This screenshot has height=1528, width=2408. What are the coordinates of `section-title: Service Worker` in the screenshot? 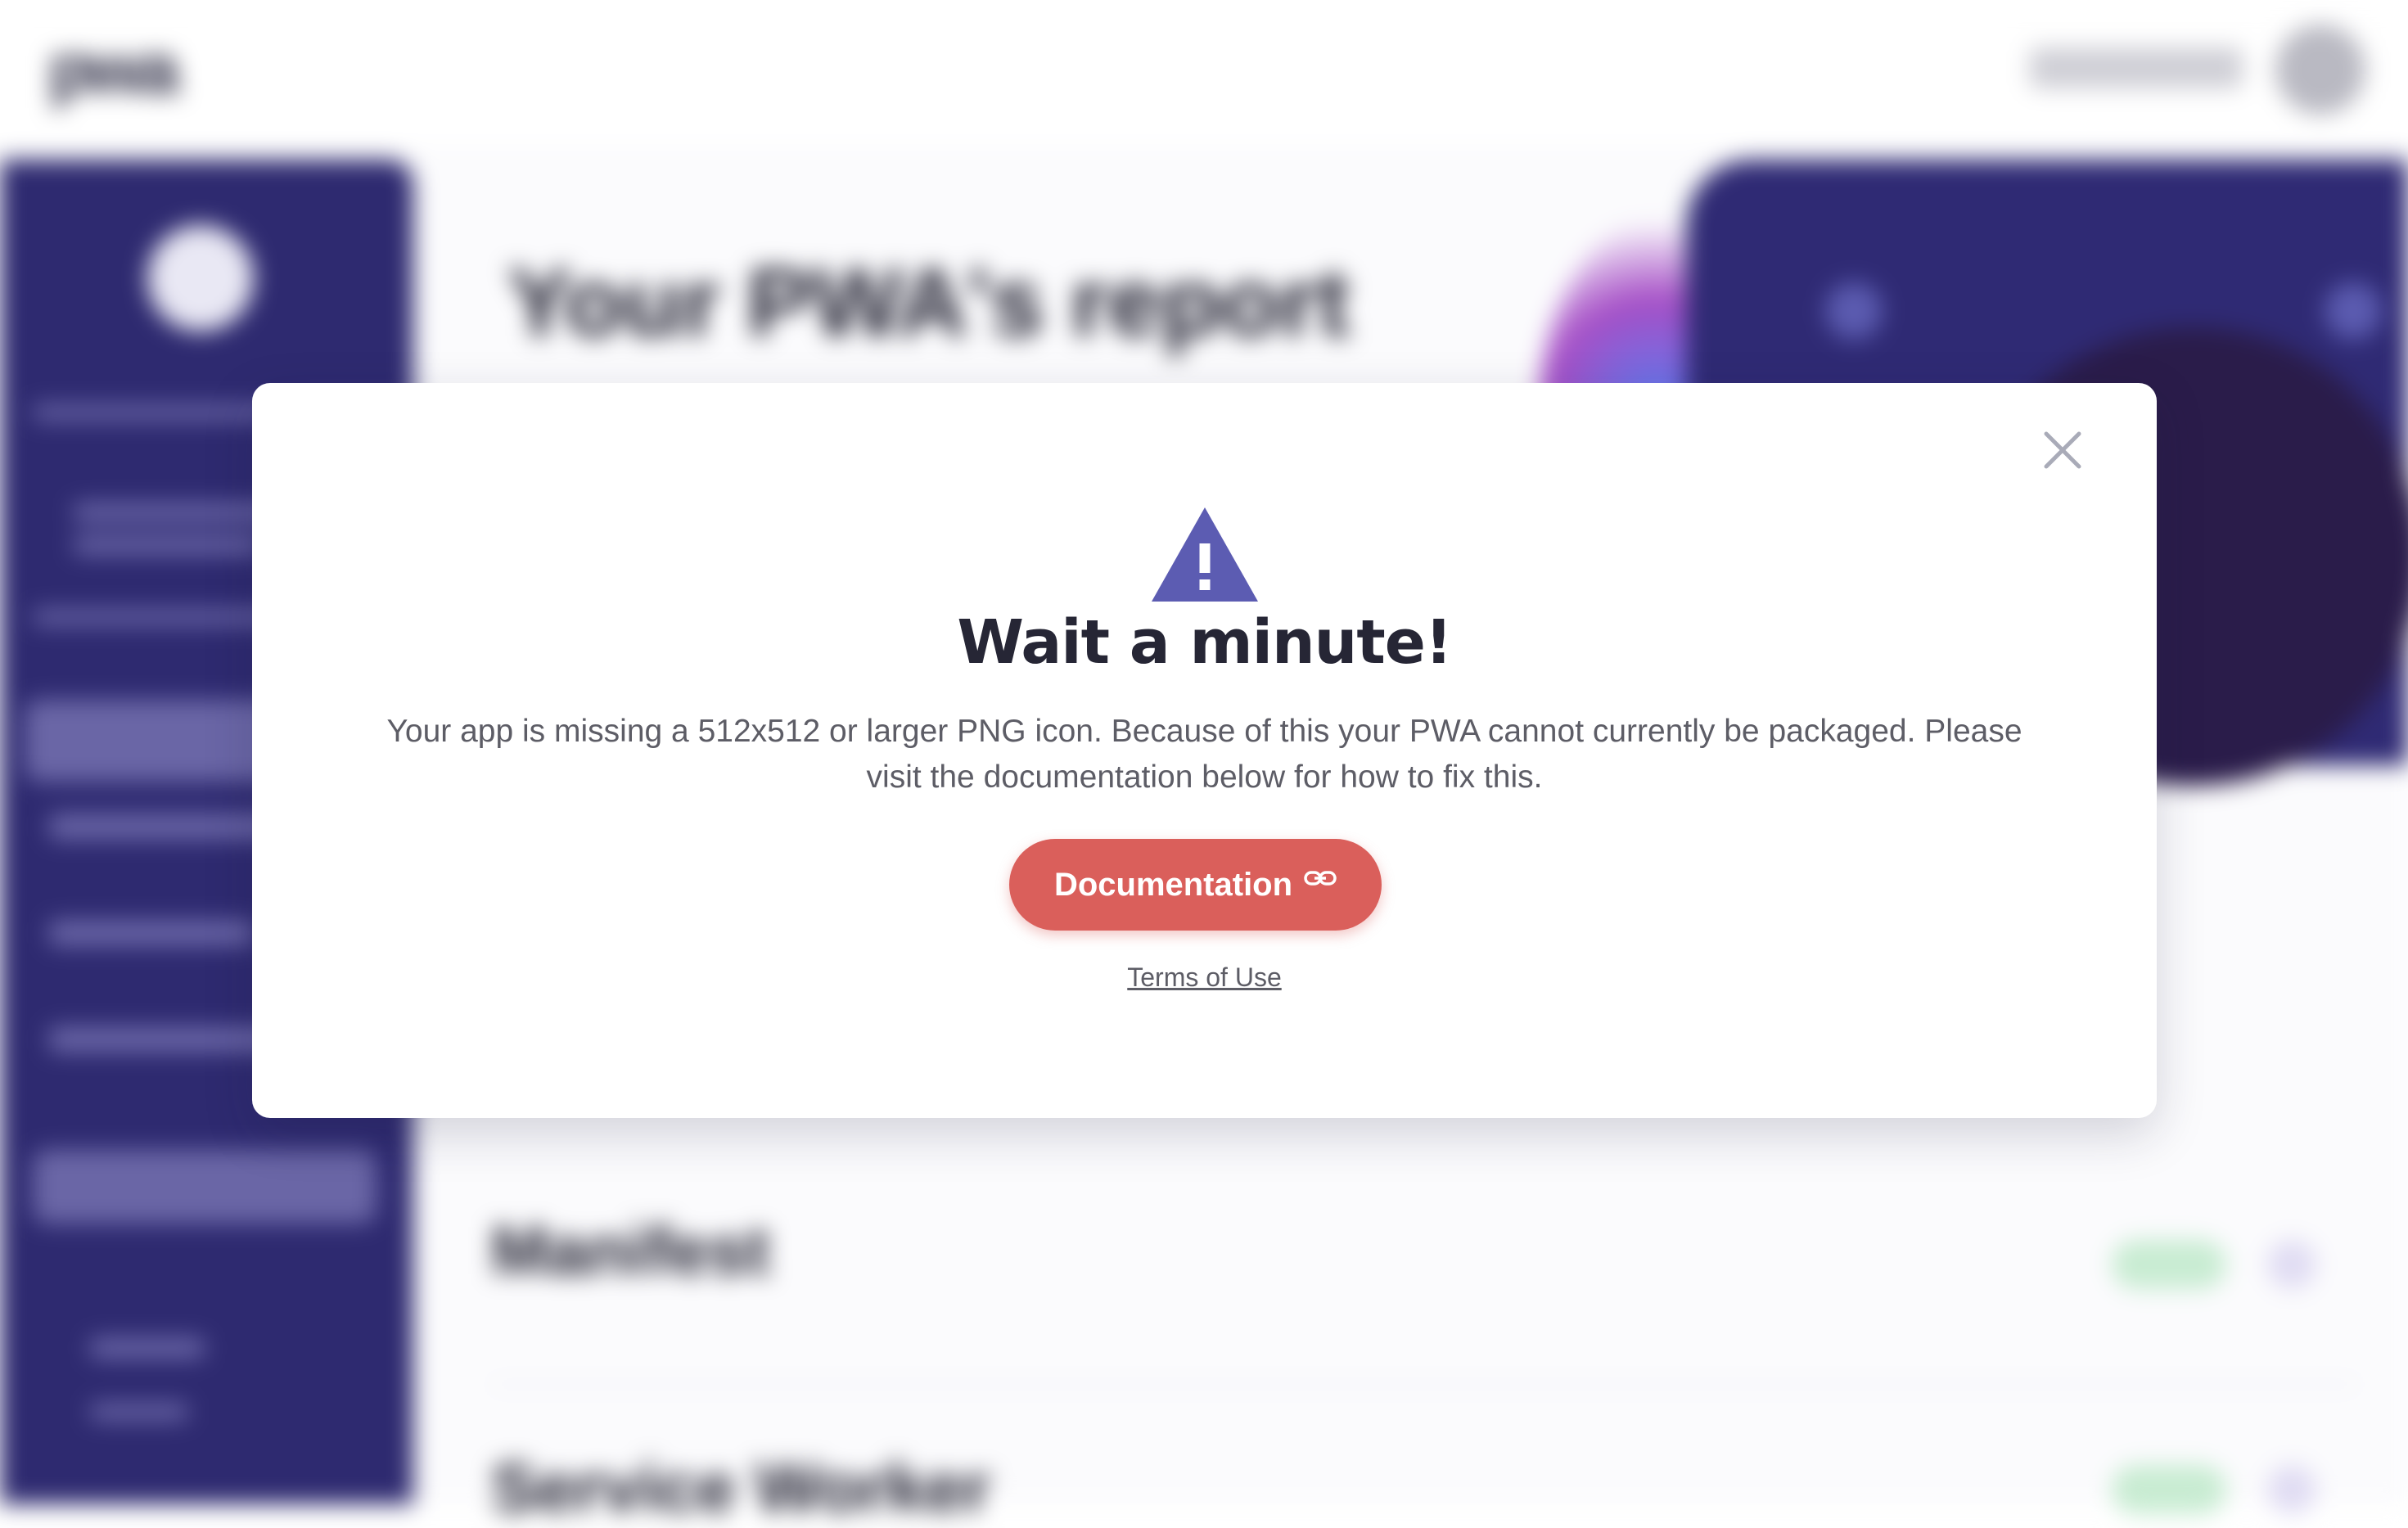 It's located at (741, 1487).